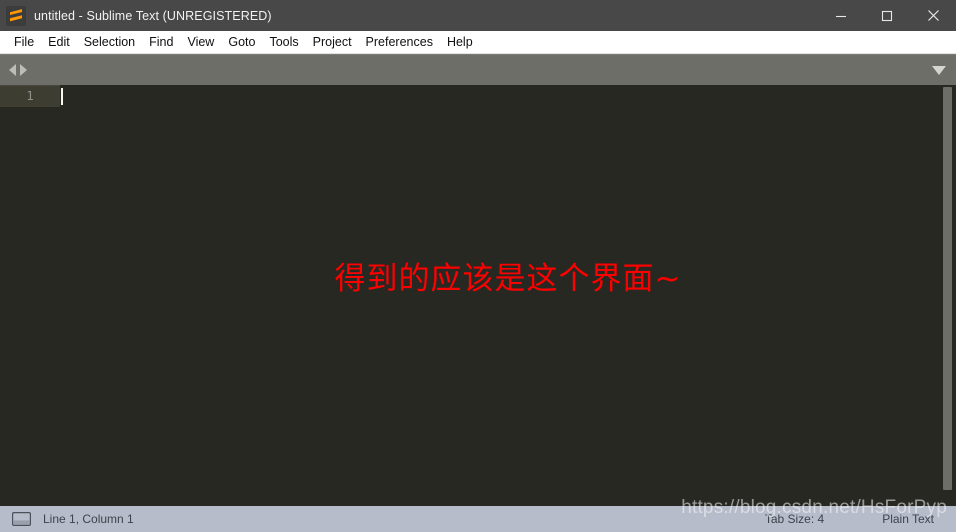  What do you see at coordinates (947, 288) in the screenshot?
I see `vertical-scrollbar-thumb` at bounding box center [947, 288].